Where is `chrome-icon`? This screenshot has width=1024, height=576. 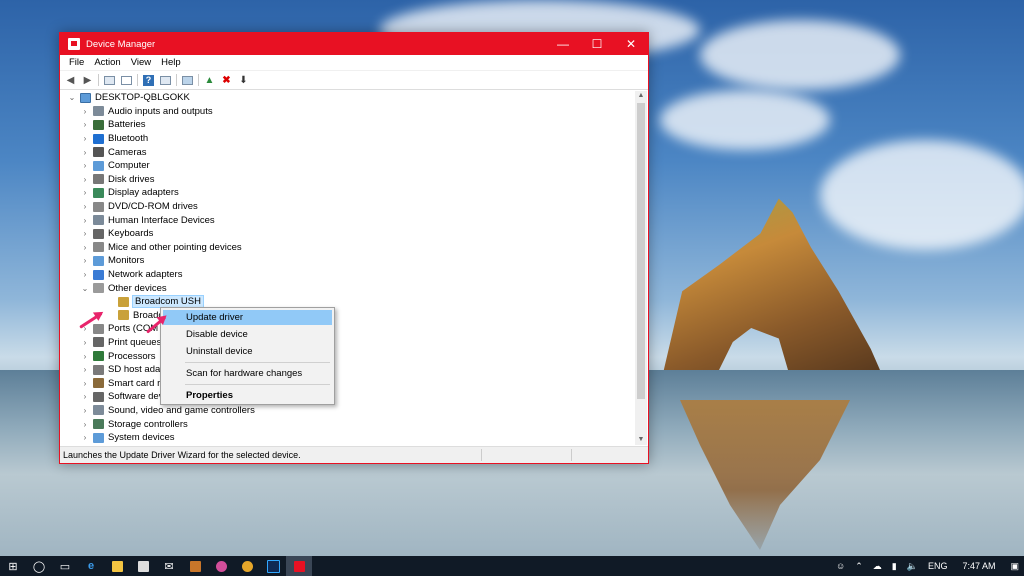 chrome-icon is located at coordinates (247, 566).